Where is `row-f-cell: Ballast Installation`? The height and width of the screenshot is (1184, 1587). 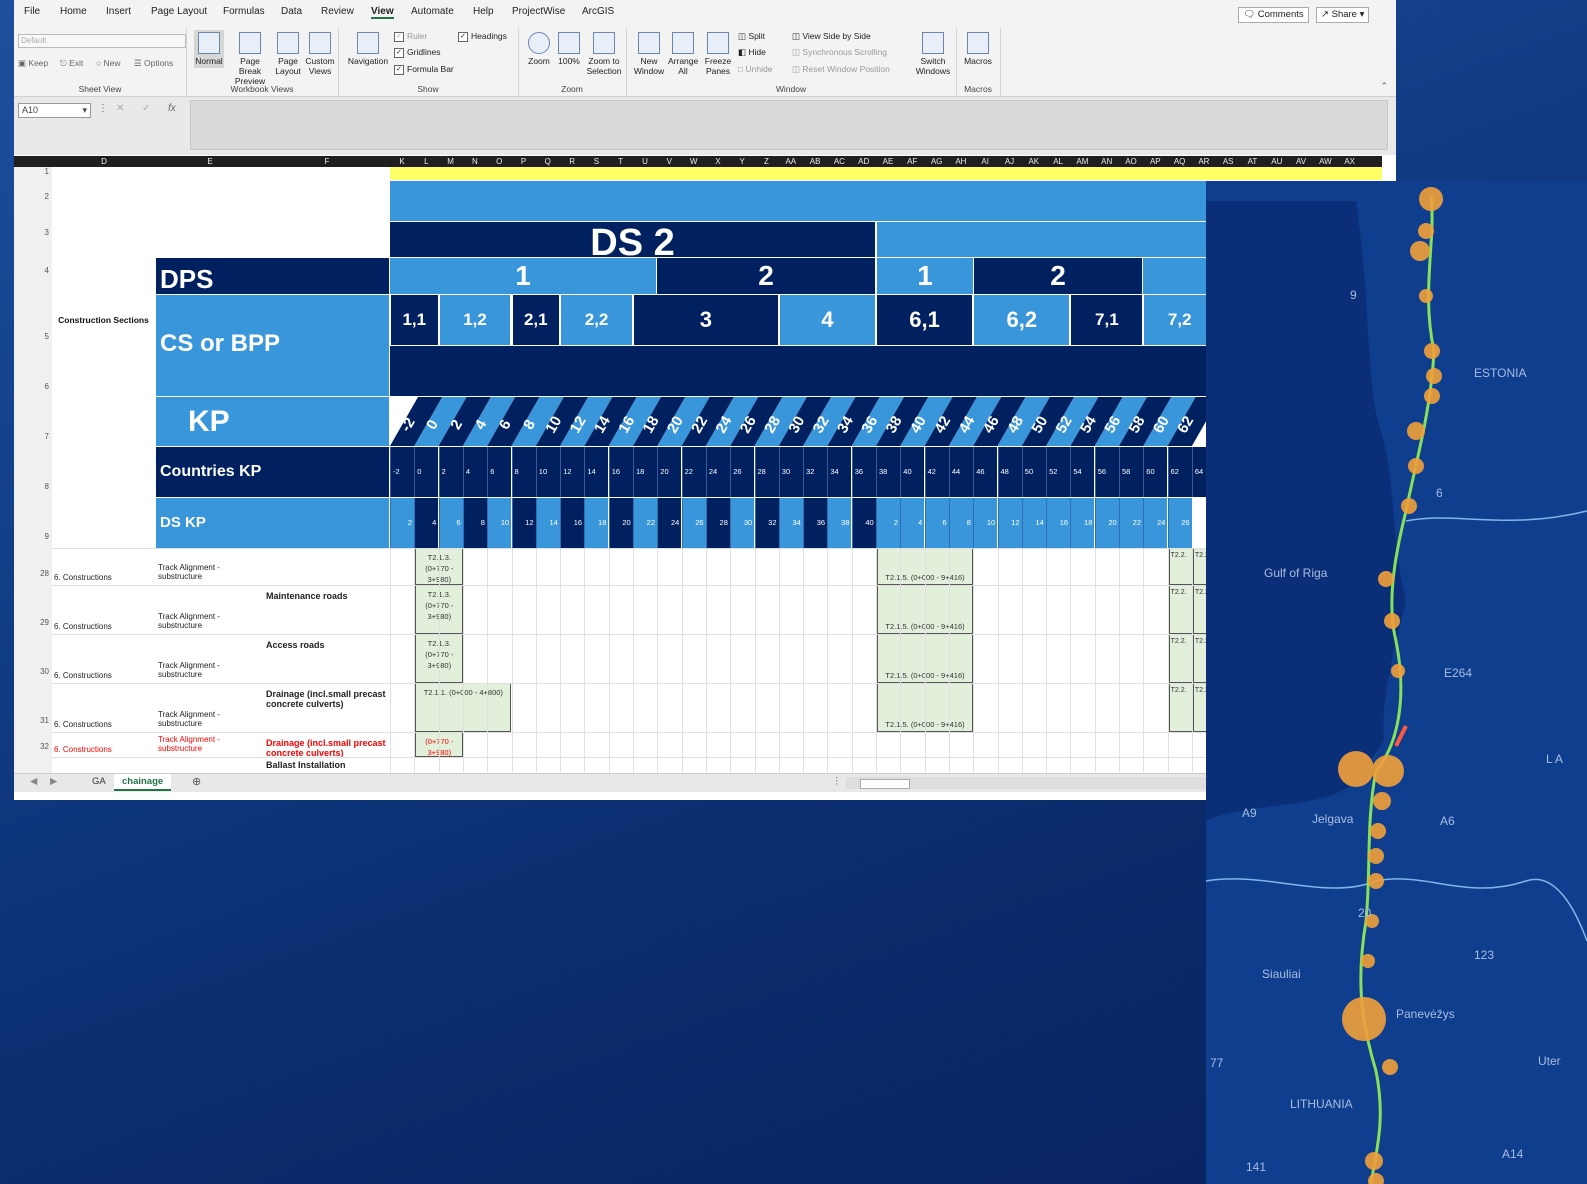
row-f-cell: Ballast Installation is located at coordinates (306, 765).